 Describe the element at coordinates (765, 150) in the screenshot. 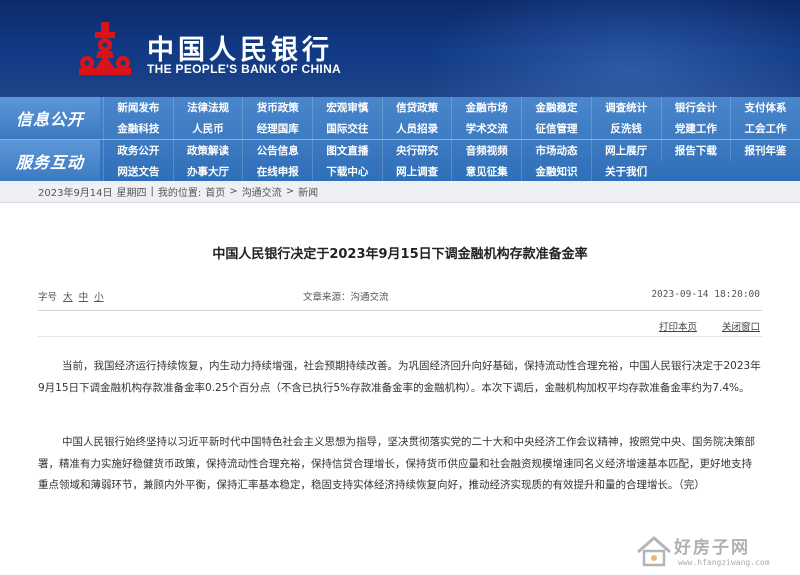

I see `nav-item: 报刊年鉴` at that location.